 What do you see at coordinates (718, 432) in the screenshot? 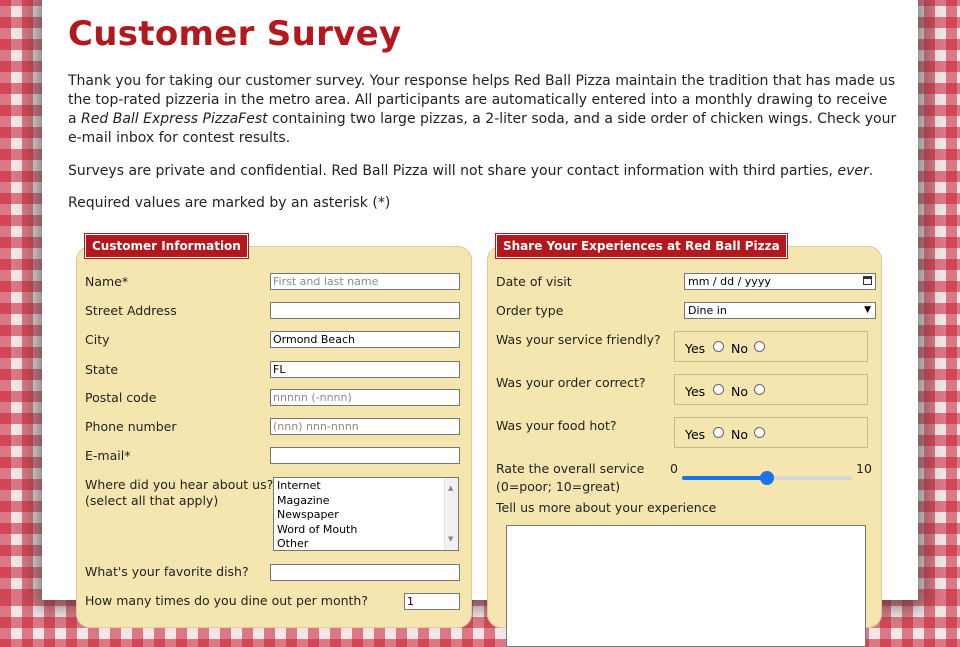
I see `hot-yes-radio` at bounding box center [718, 432].